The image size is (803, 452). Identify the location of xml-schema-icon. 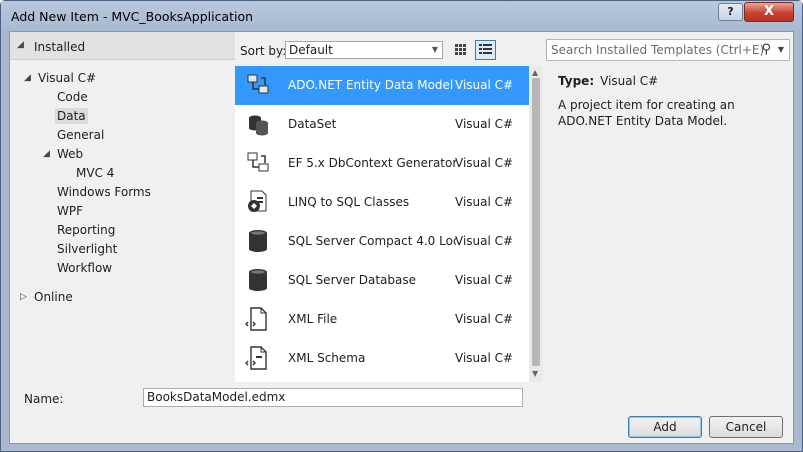
(256, 358).